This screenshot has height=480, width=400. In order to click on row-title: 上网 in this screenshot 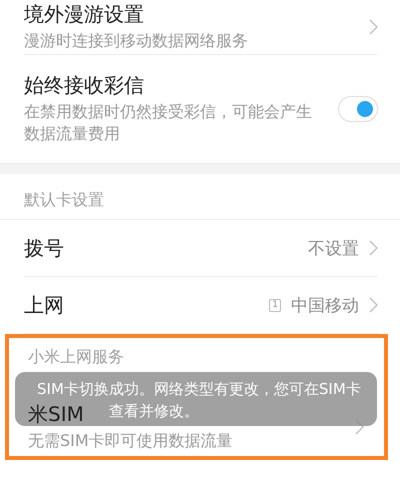, I will do `click(44, 305)`.